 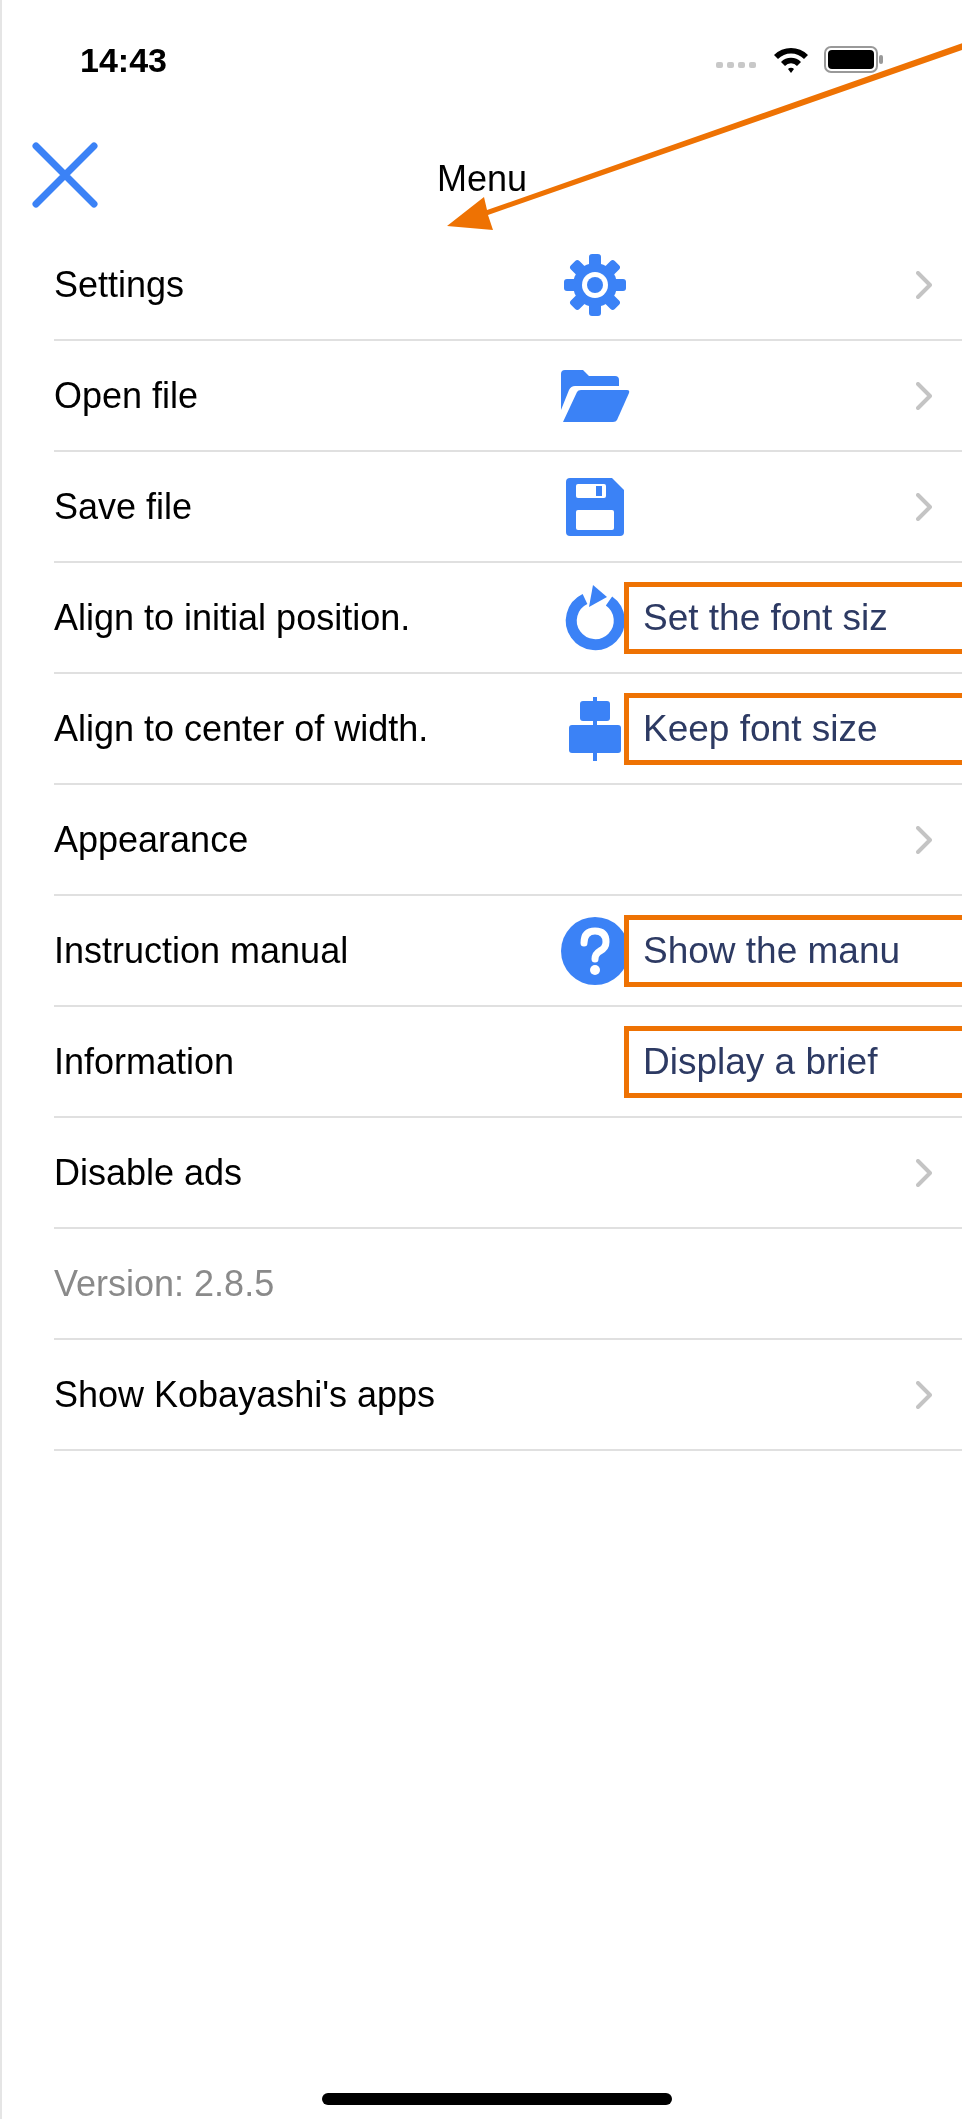 What do you see at coordinates (151, 839) in the screenshot?
I see `menu-item-label: Appearance` at bounding box center [151, 839].